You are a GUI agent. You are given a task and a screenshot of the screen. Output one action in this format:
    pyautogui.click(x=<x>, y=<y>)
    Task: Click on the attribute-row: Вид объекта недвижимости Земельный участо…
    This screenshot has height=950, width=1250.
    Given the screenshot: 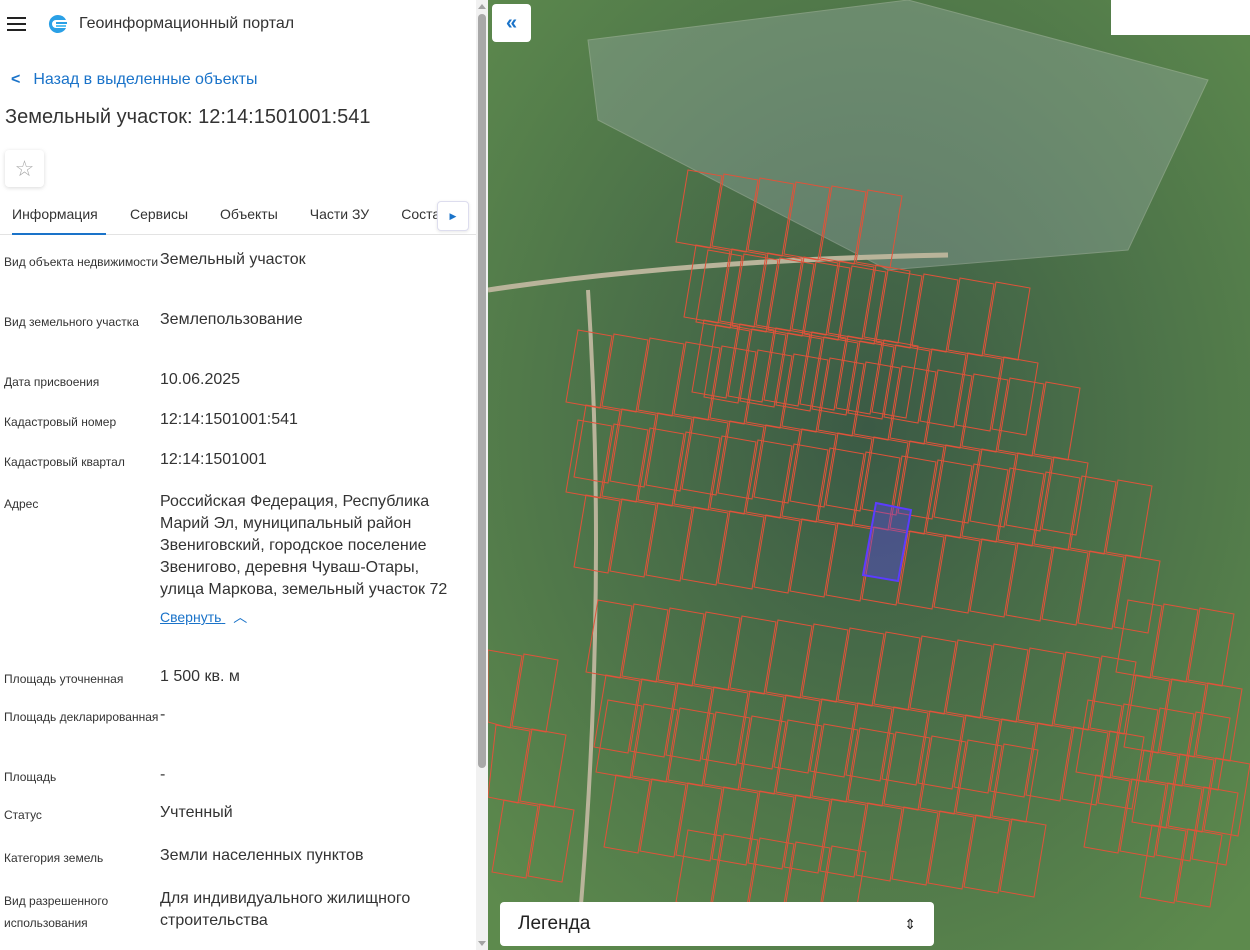 What is the action you would take?
    pyautogui.click(x=238, y=279)
    